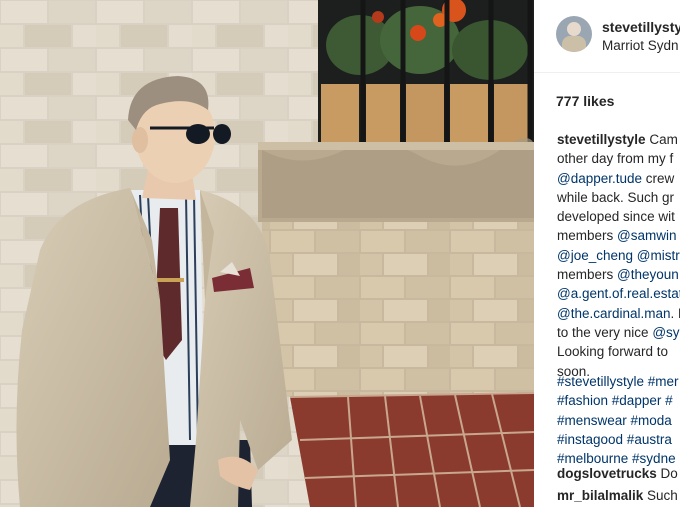 This screenshot has width=680, height=507. Describe the element at coordinates (607, 473) in the screenshot. I see `comment-username-link: dogslovetrucks` at that location.